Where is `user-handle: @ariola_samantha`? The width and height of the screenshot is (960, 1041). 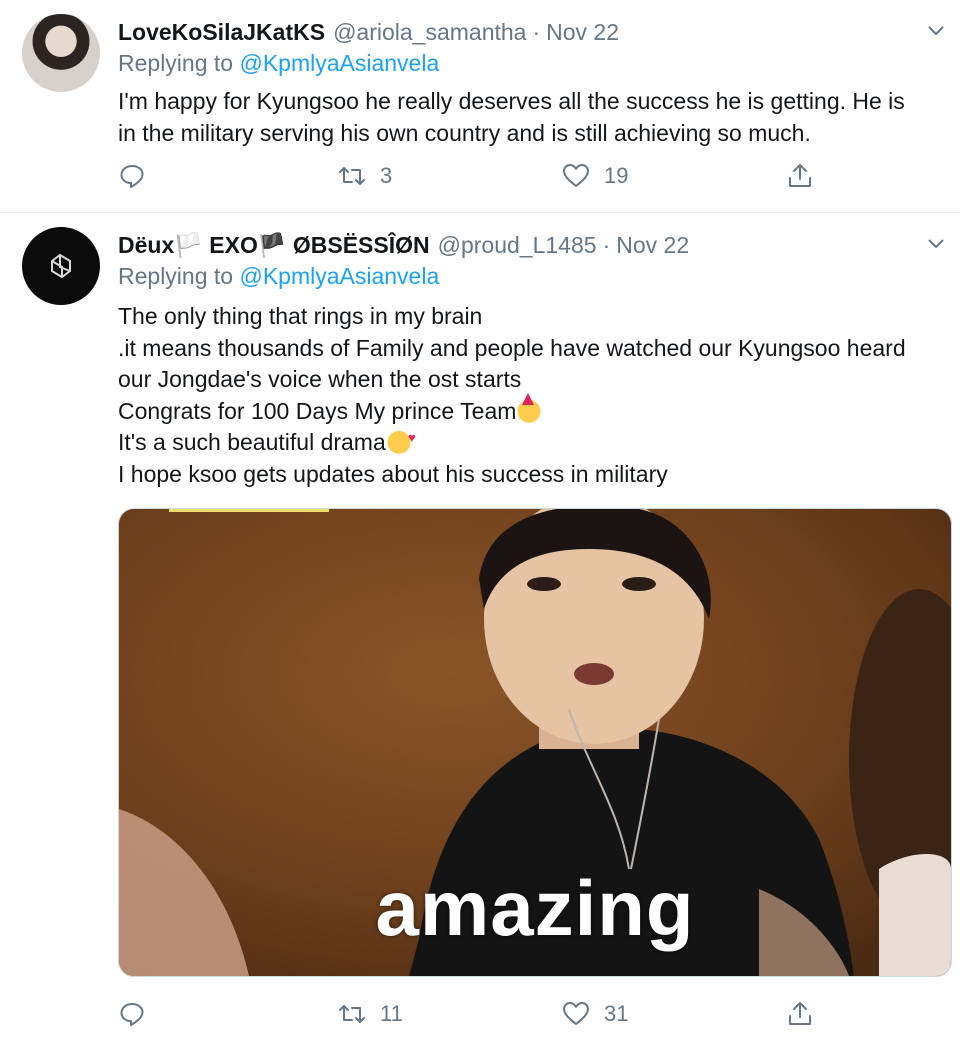
user-handle: @ariola_samantha is located at coordinates (429, 32).